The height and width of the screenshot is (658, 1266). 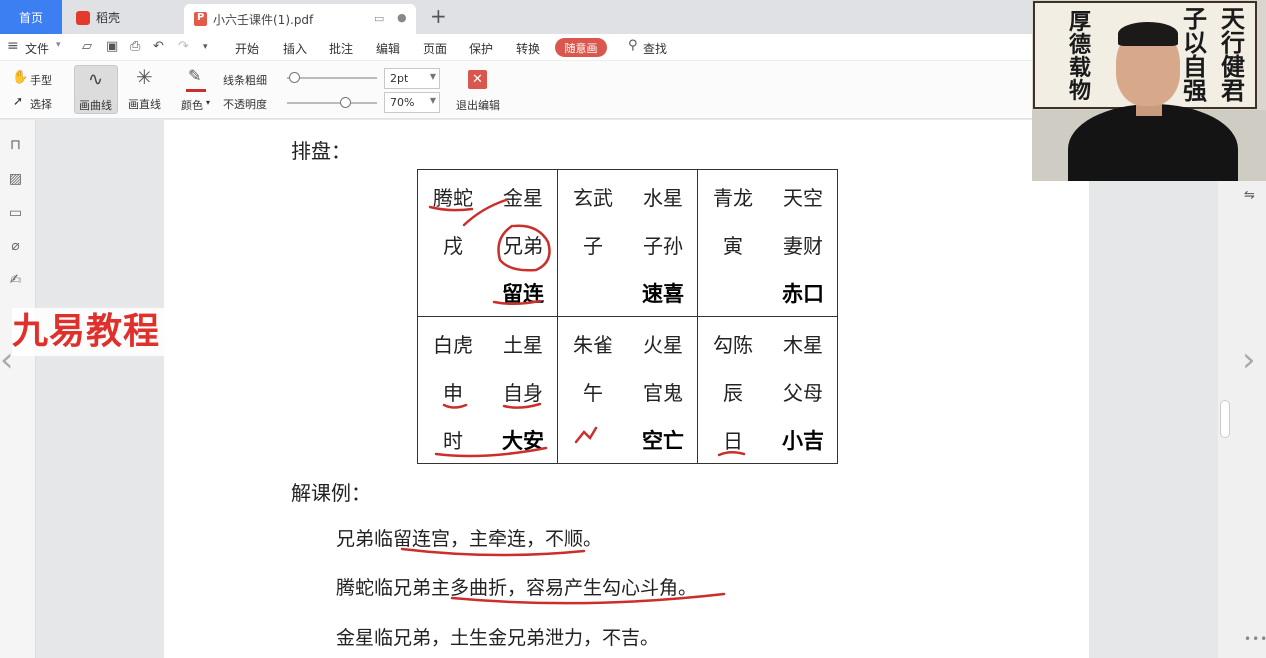 I want to click on palace-name: 留连, so click(x=523, y=294).